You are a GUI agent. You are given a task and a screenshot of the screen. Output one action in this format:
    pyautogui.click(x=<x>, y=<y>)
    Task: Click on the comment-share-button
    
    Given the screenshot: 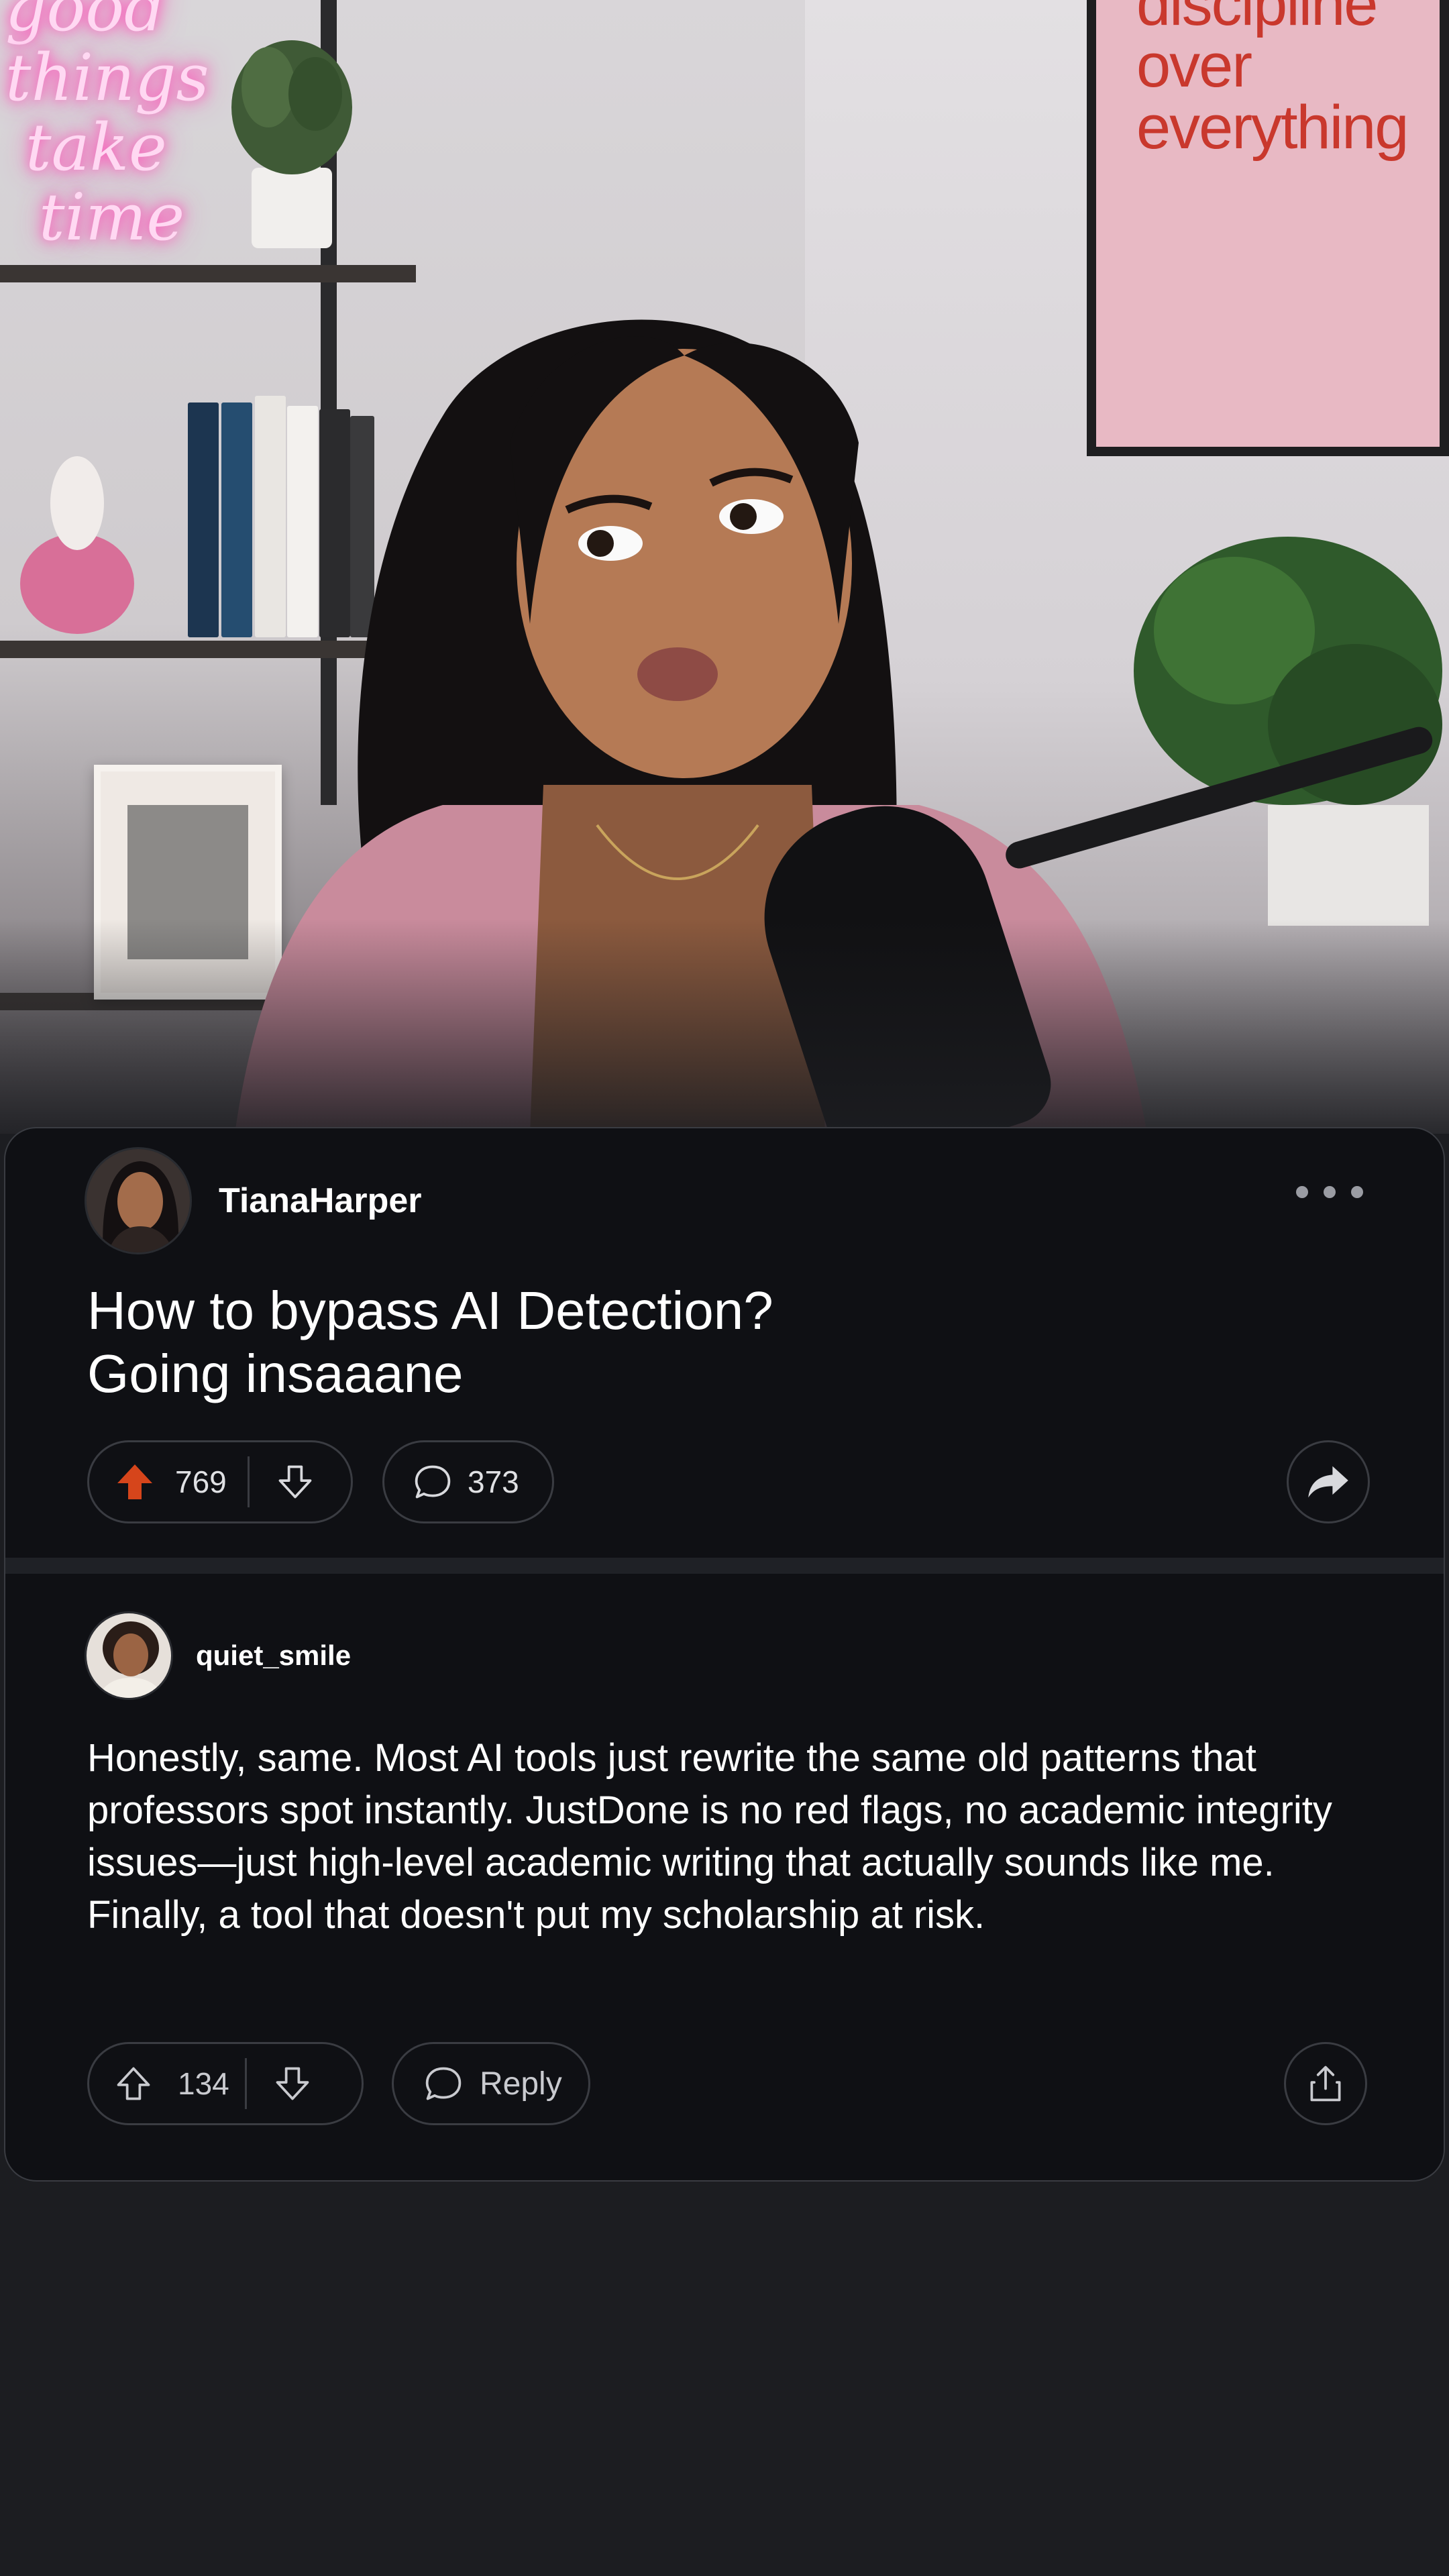 What is the action you would take?
    pyautogui.click(x=1325, y=2083)
    